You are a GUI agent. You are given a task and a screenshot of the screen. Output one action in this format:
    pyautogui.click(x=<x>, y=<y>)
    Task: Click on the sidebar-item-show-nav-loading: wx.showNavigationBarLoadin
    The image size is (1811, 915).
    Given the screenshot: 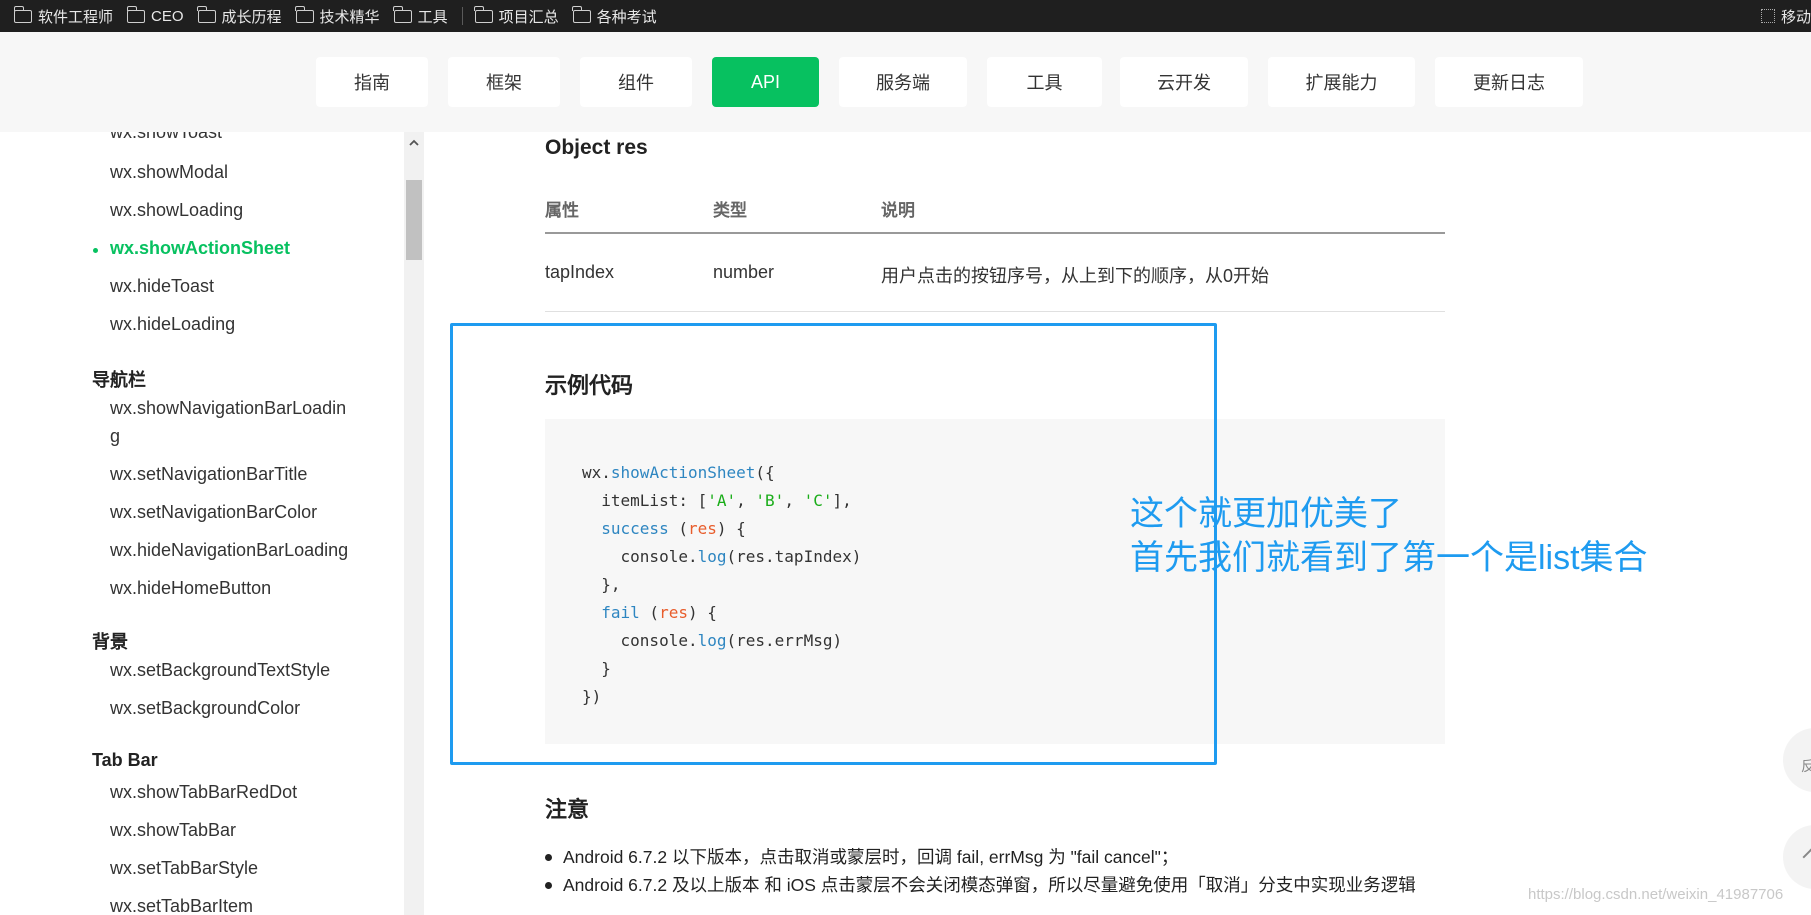 What is the action you would take?
    pyautogui.click(x=228, y=408)
    